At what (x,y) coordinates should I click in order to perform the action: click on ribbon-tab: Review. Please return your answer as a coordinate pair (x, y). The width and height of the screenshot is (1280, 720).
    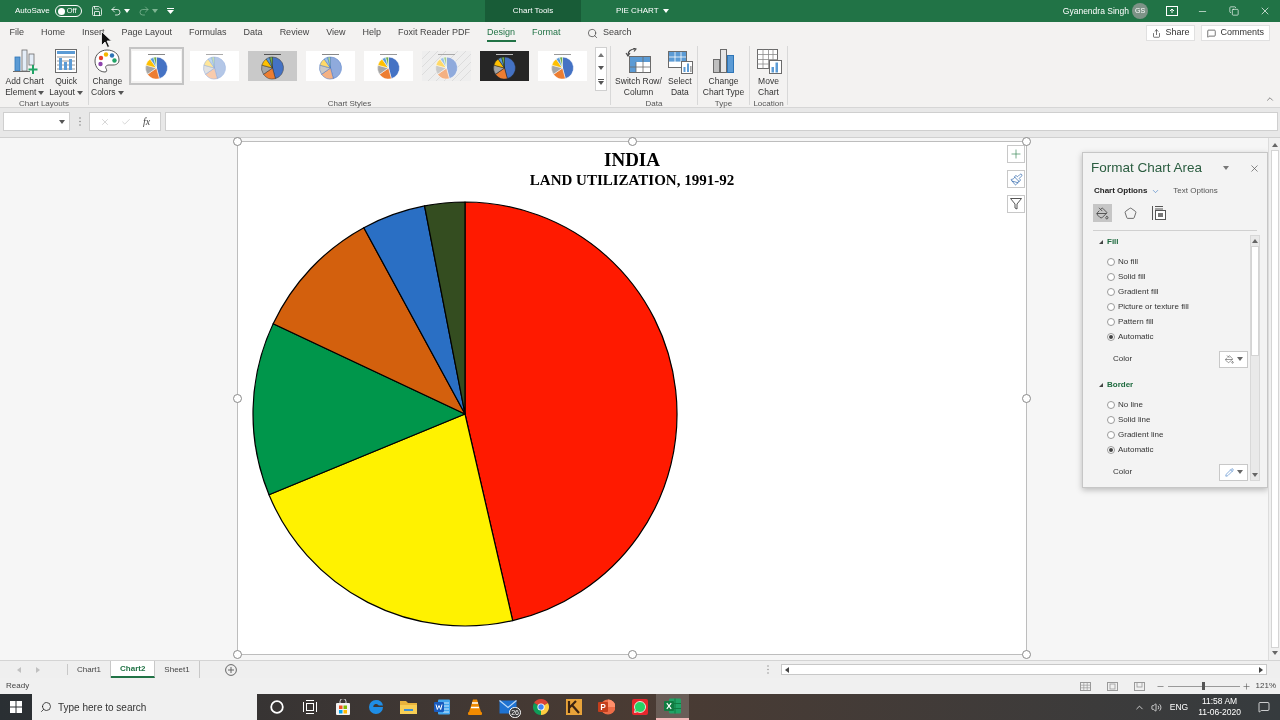
    Looking at the image, I should click on (294, 33).